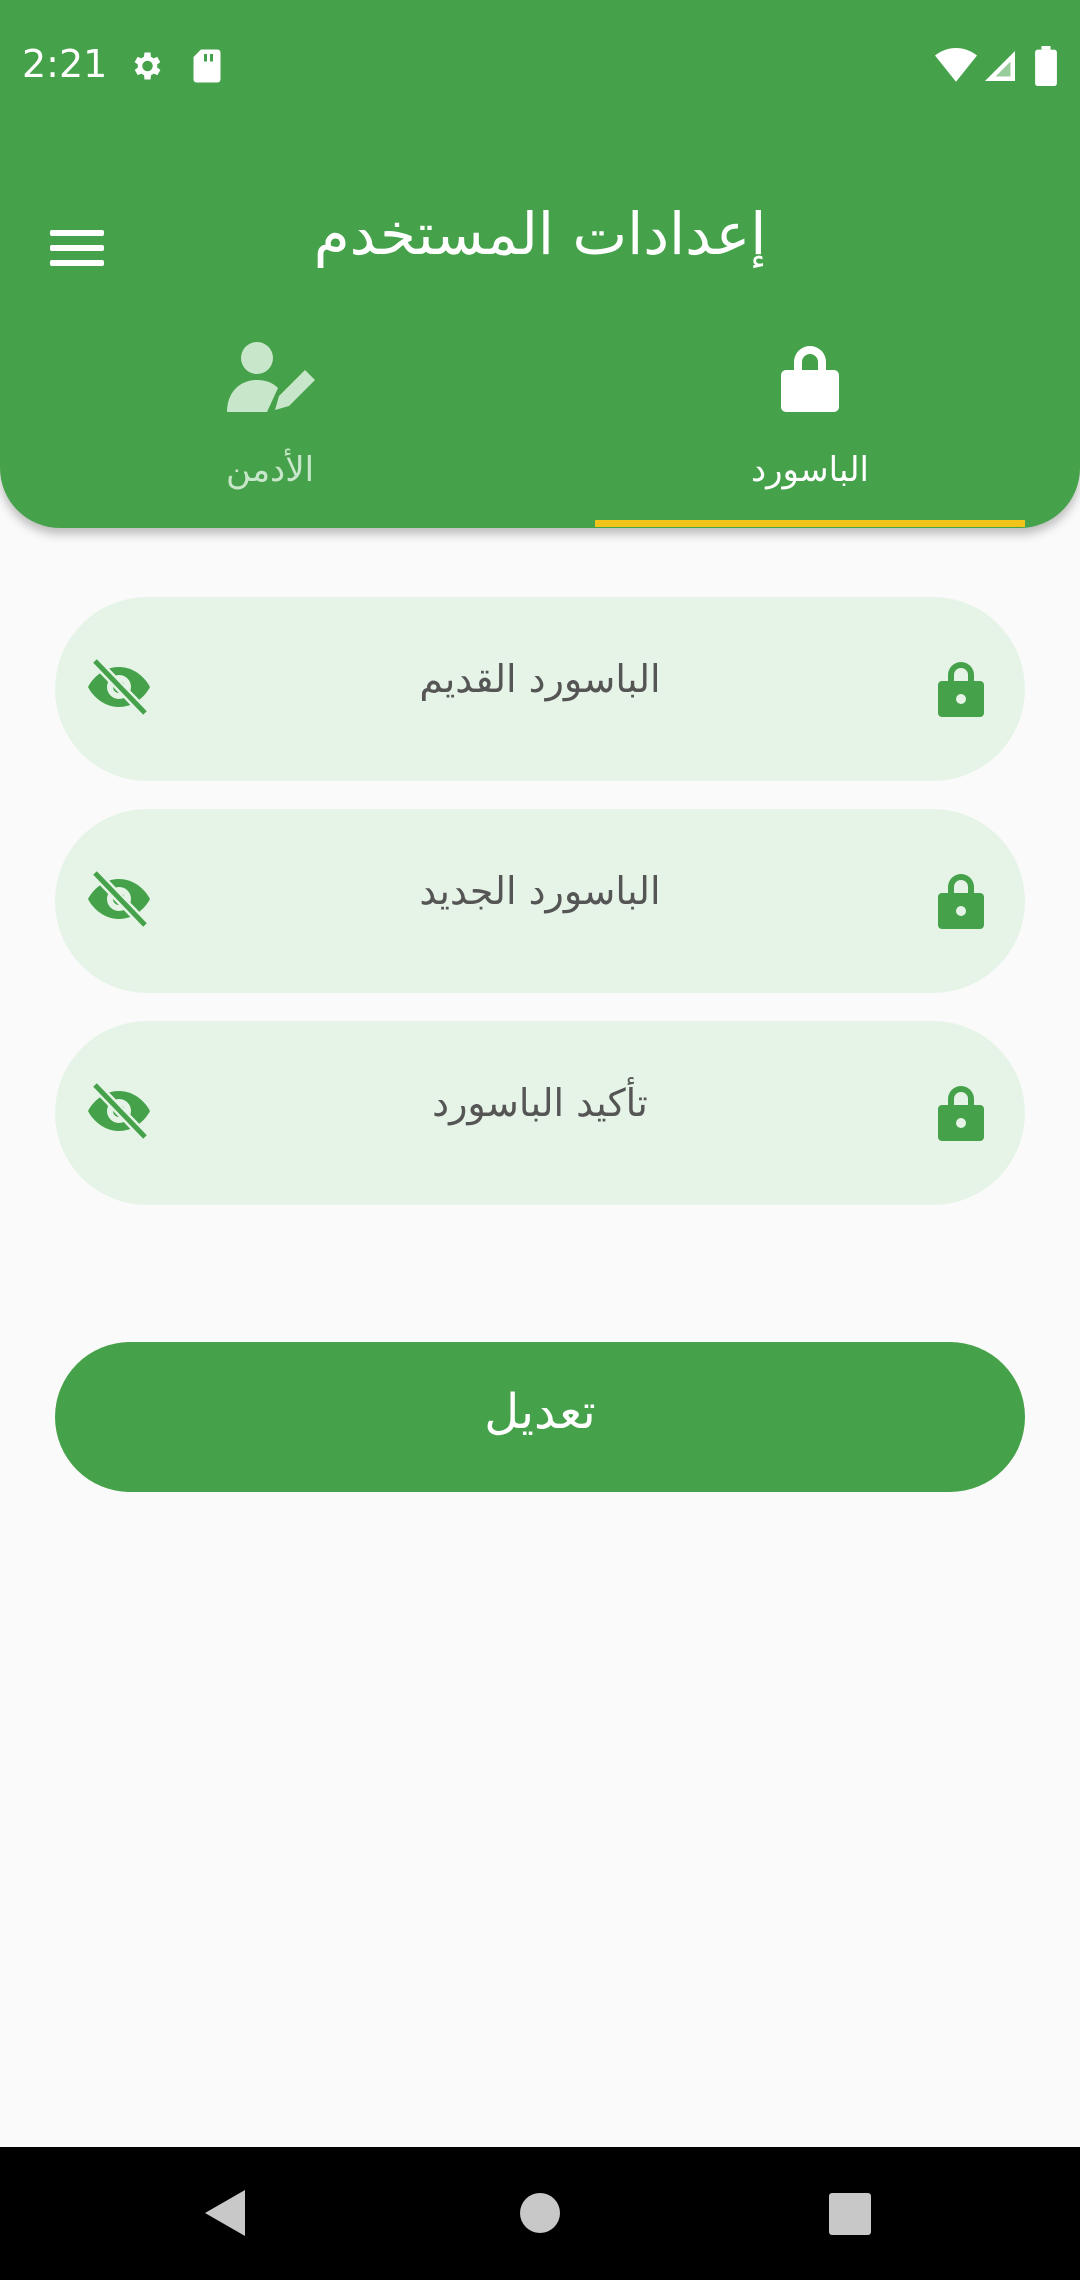 Image resolution: width=1080 pixels, height=2280 pixels. What do you see at coordinates (810, 470) in the screenshot?
I see `tab-label: الباسورد` at bounding box center [810, 470].